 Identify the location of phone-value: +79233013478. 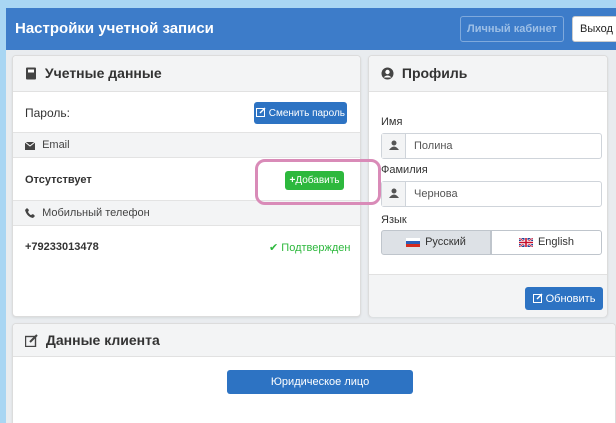
(62, 247).